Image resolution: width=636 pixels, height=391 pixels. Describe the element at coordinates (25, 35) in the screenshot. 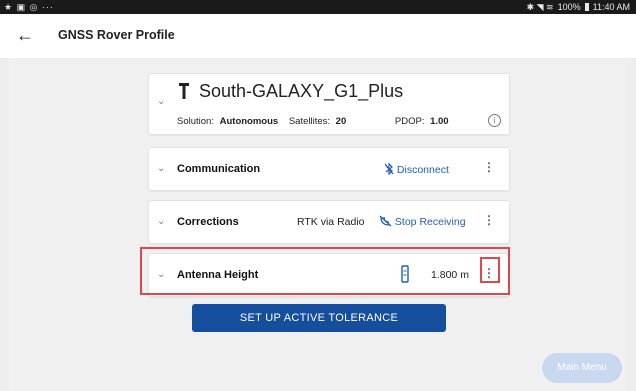

I see `back-arrow-icon: ←` at that location.